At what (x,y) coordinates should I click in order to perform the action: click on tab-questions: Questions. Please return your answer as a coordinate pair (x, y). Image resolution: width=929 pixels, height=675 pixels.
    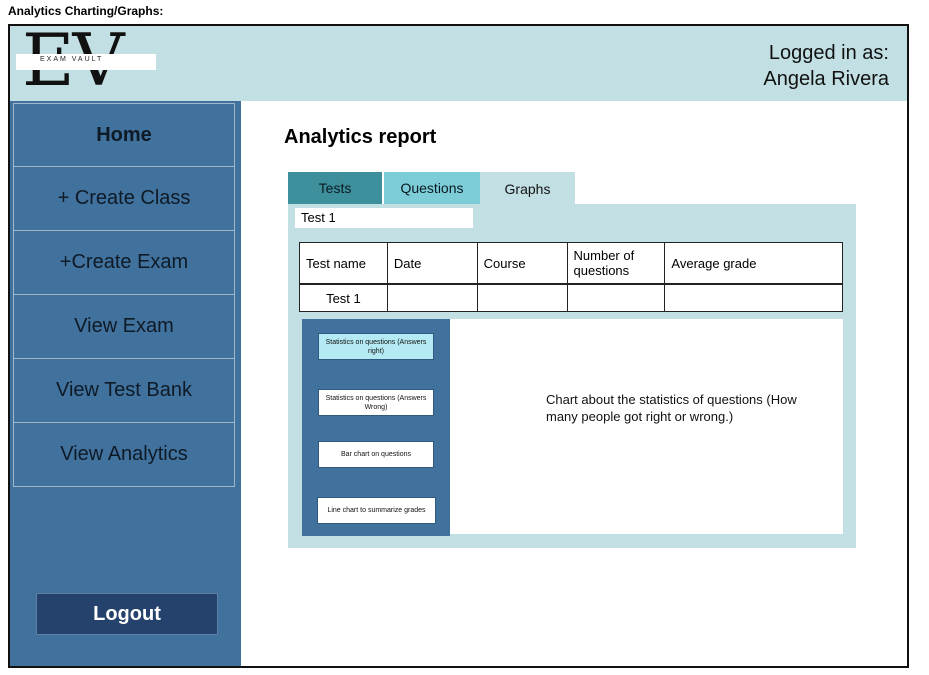
    Looking at the image, I should click on (432, 188).